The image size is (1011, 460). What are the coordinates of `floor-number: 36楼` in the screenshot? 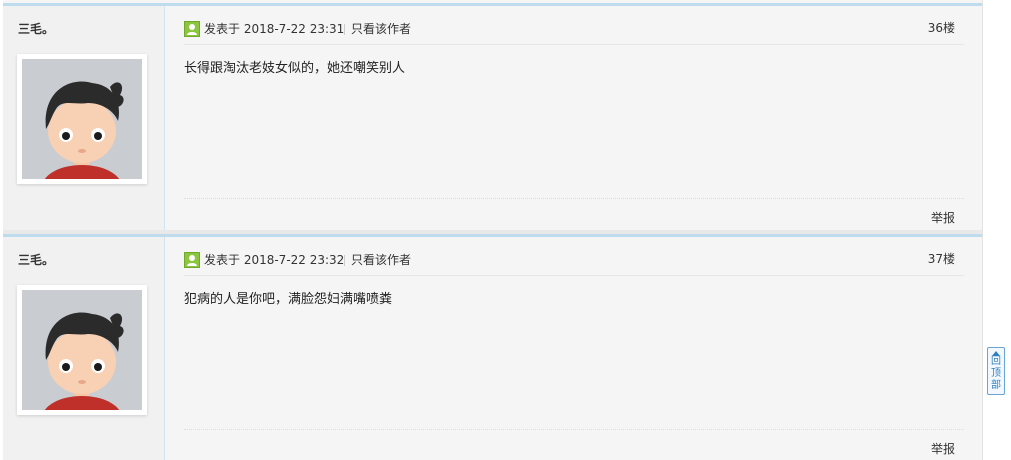 It's located at (941, 28).